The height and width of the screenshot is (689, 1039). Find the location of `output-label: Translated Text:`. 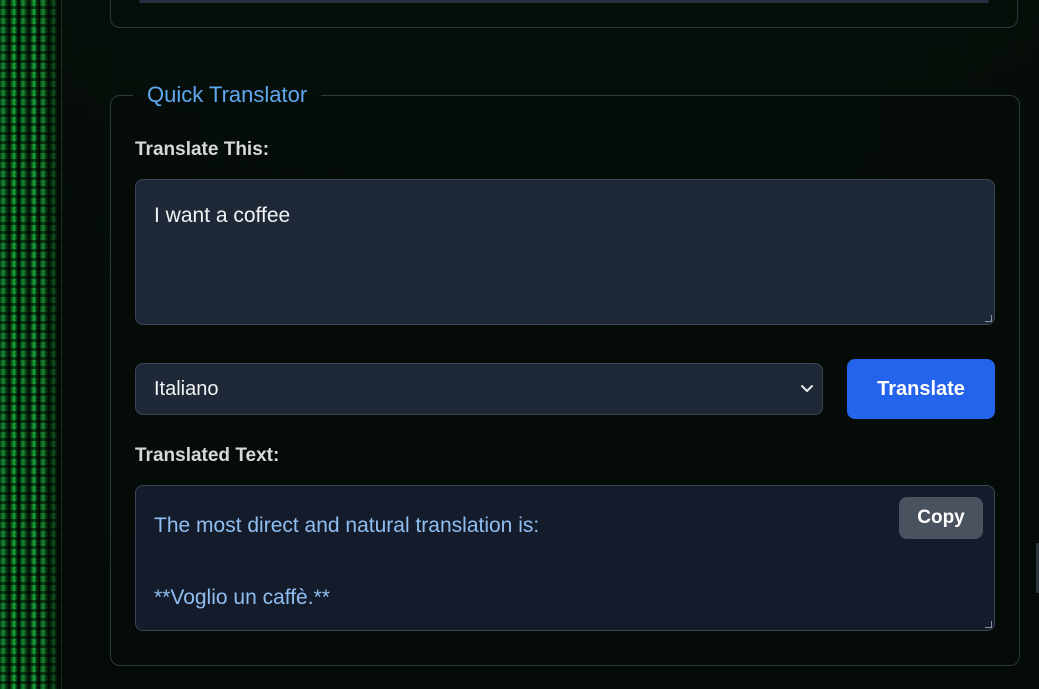

output-label: Translated Text: is located at coordinates (207, 455).